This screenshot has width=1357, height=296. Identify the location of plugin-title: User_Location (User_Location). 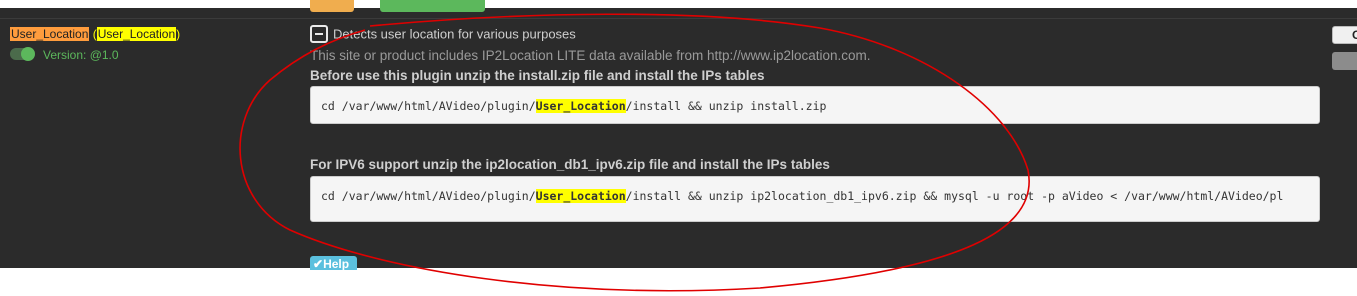
(95, 34).